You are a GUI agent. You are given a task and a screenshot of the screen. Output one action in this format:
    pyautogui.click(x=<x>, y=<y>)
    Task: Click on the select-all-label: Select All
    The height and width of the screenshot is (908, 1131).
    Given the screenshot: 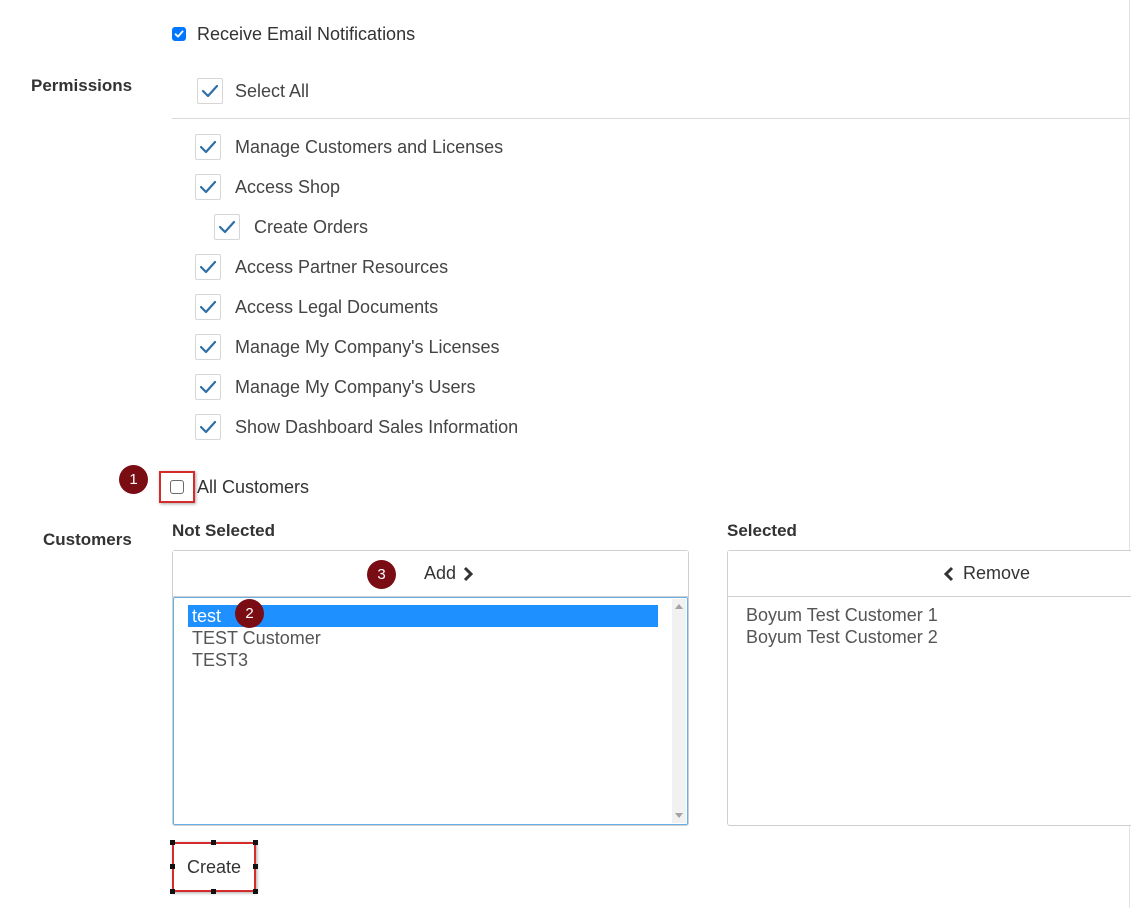 What is the action you would take?
    pyautogui.click(x=272, y=90)
    